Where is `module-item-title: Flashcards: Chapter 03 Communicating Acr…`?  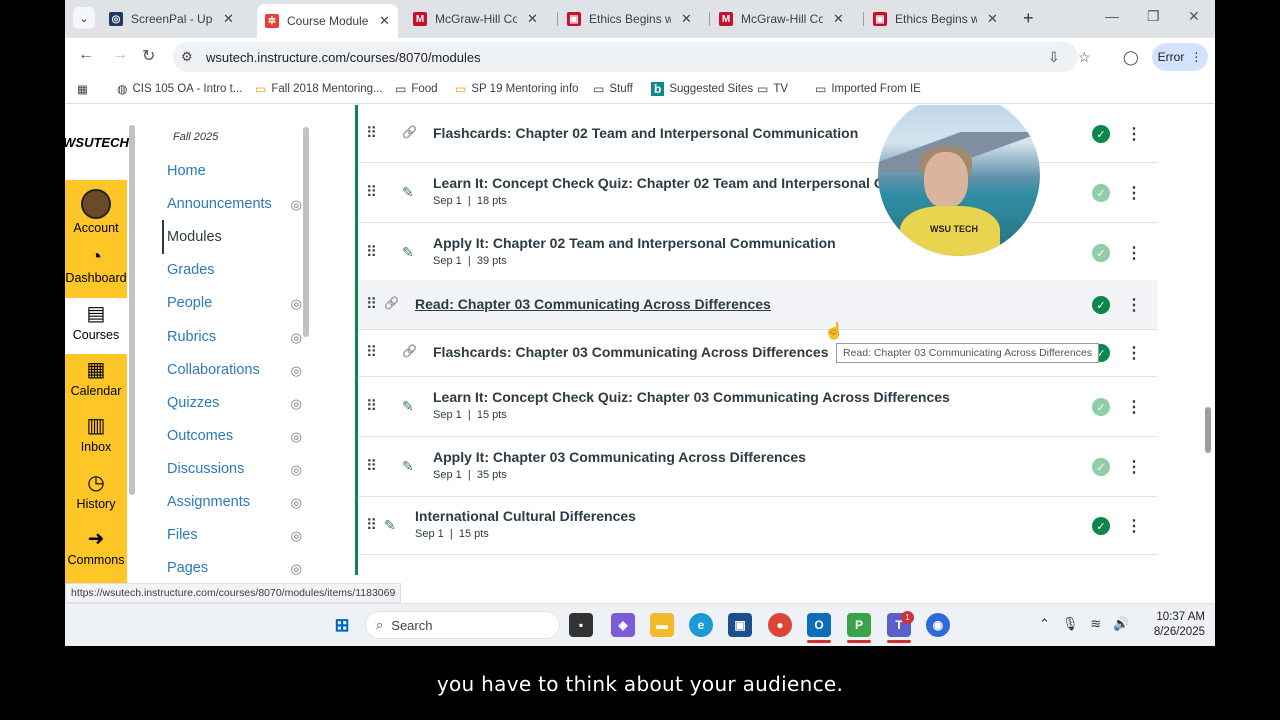 module-item-title: Flashcards: Chapter 03 Communicating Acr… is located at coordinates (631, 352).